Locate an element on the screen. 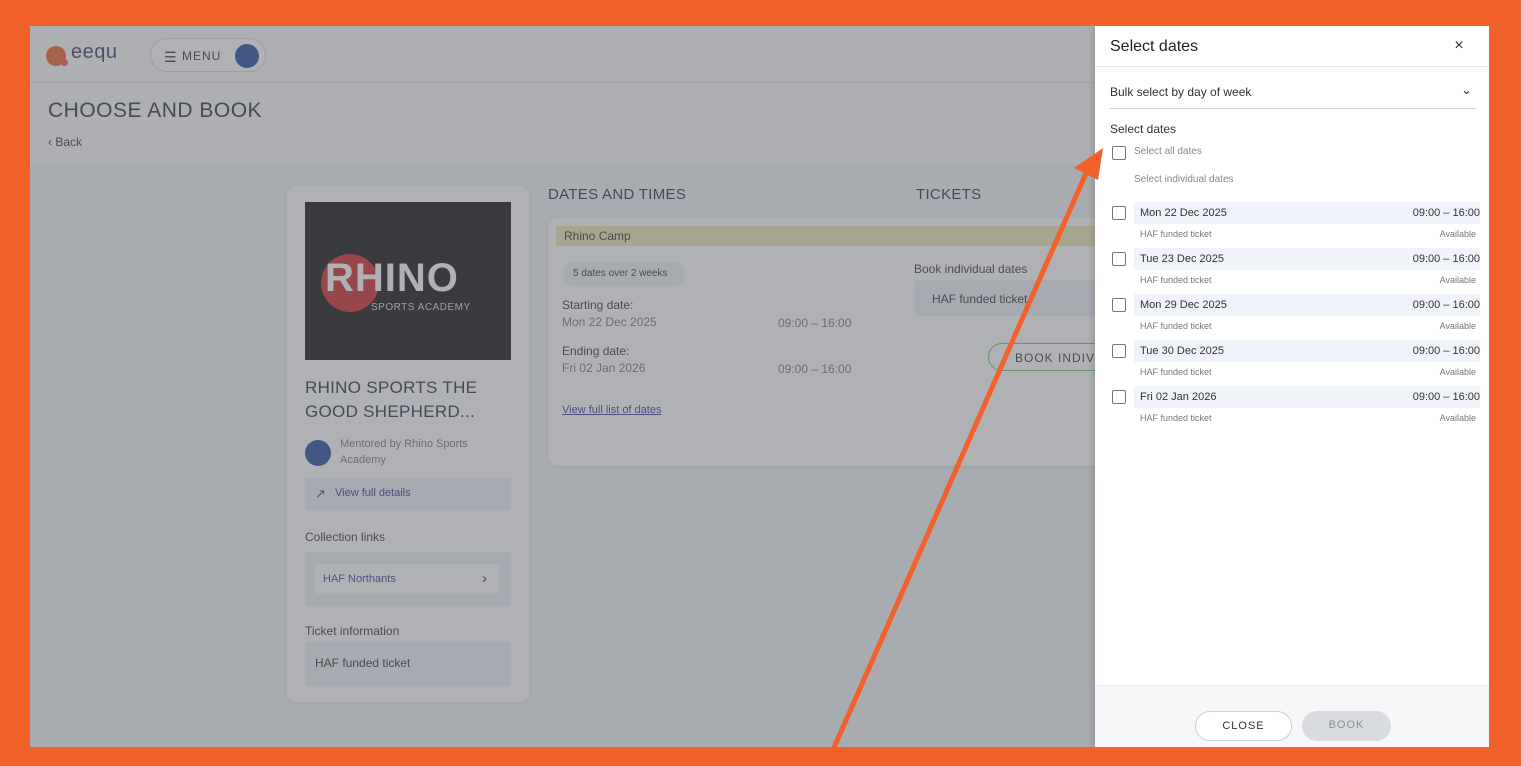  bulk-select-label: Bulk select by day of week is located at coordinates (1181, 92).